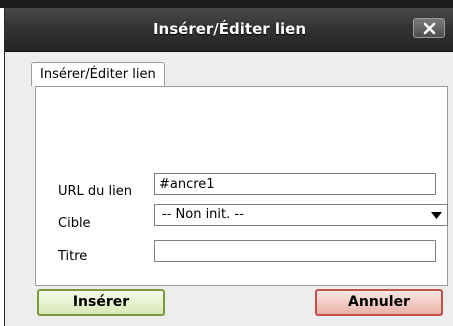  What do you see at coordinates (379, 302) in the screenshot?
I see `cancel-button: Annuler` at bounding box center [379, 302].